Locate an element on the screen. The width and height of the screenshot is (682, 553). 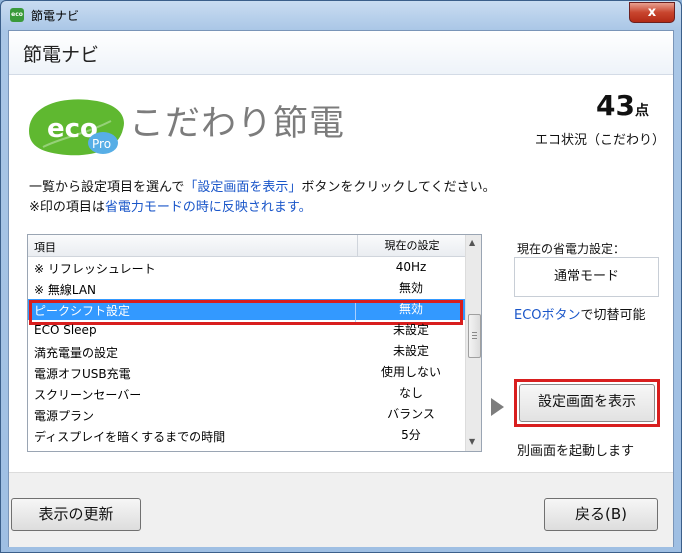
launch-note: 別画面を起動します is located at coordinates (576, 451).